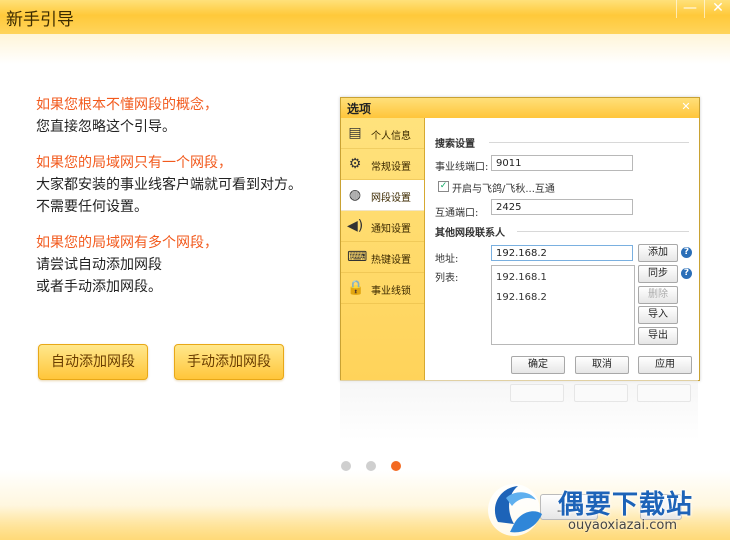  Describe the element at coordinates (134, 163) in the screenshot. I see `guide-line: 如果您的局域网只有一个网段，` at that location.